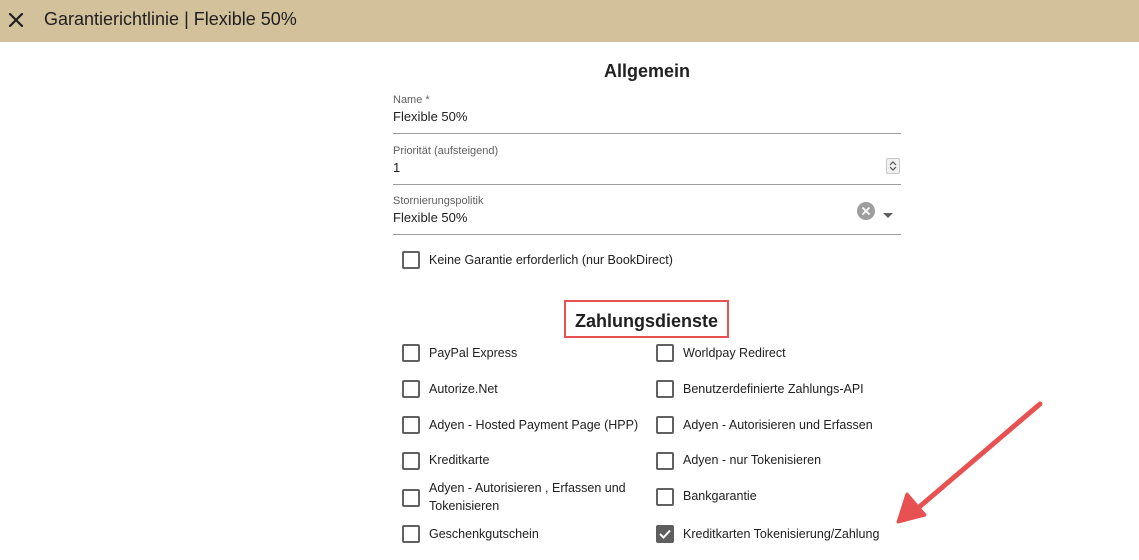  I want to click on label-custom-payment-api: Benutzerdefinierte Zahlungs-API, so click(773, 389).